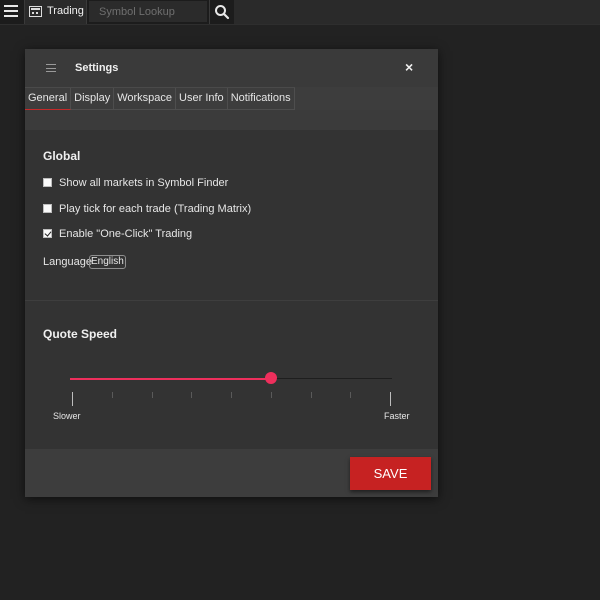 This screenshot has width=600, height=600. What do you see at coordinates (65, 11) in the screenshot?
I see `trading-tab-label: Trading` at bounding box center [65, 11].